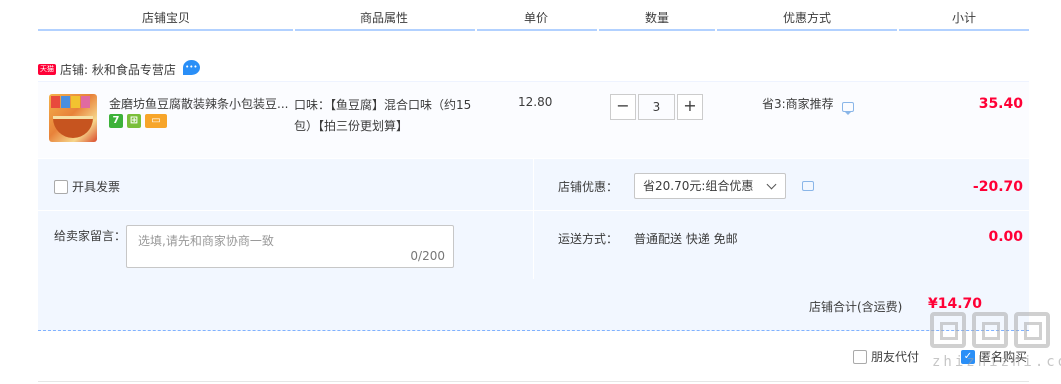 The width and height of the screenshot is (1061, 384). I want to click on invoice-checkbox, so click(61, 186).